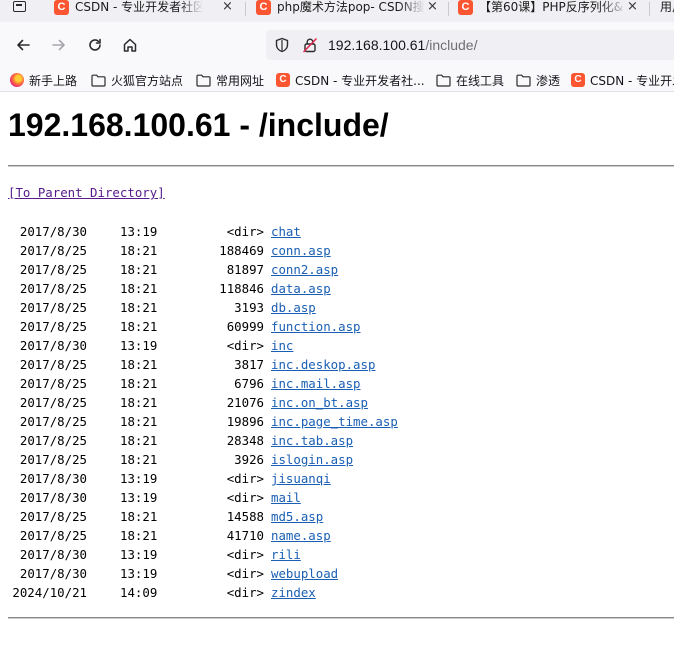 This screenshot has width=674, height=665. Describe the element at coordinates (632, 80) in the screenshot. I see `bookmark-label: CSDN - 专业开发` at that location.